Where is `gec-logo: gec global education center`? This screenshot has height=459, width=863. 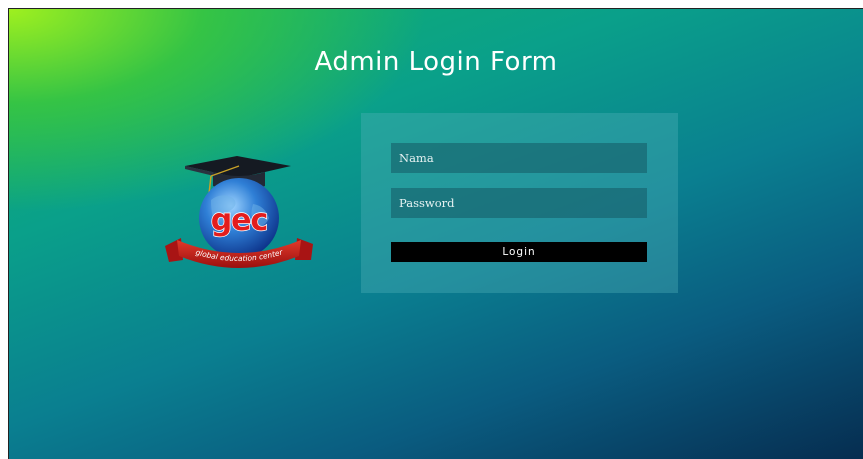 gec-logo: gec global education center is located at coordinates (239, 208).